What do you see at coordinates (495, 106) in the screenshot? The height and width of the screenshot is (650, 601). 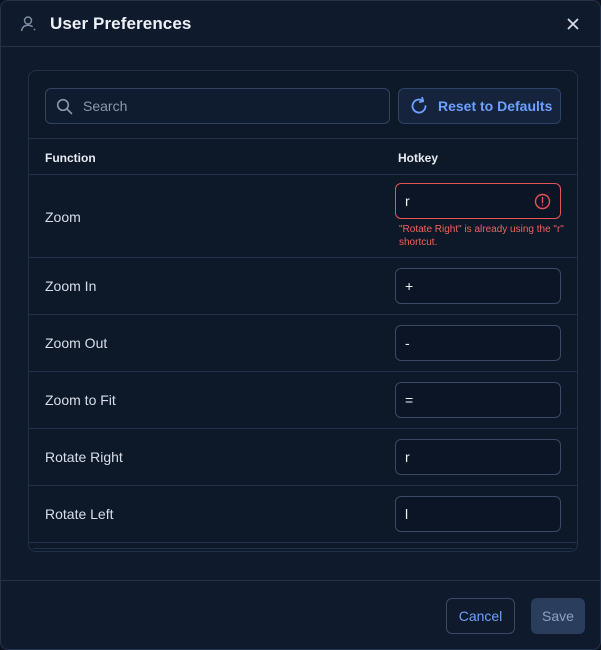 I see `reset-label: Reset to Defaults` at bounding box center [495, 106].